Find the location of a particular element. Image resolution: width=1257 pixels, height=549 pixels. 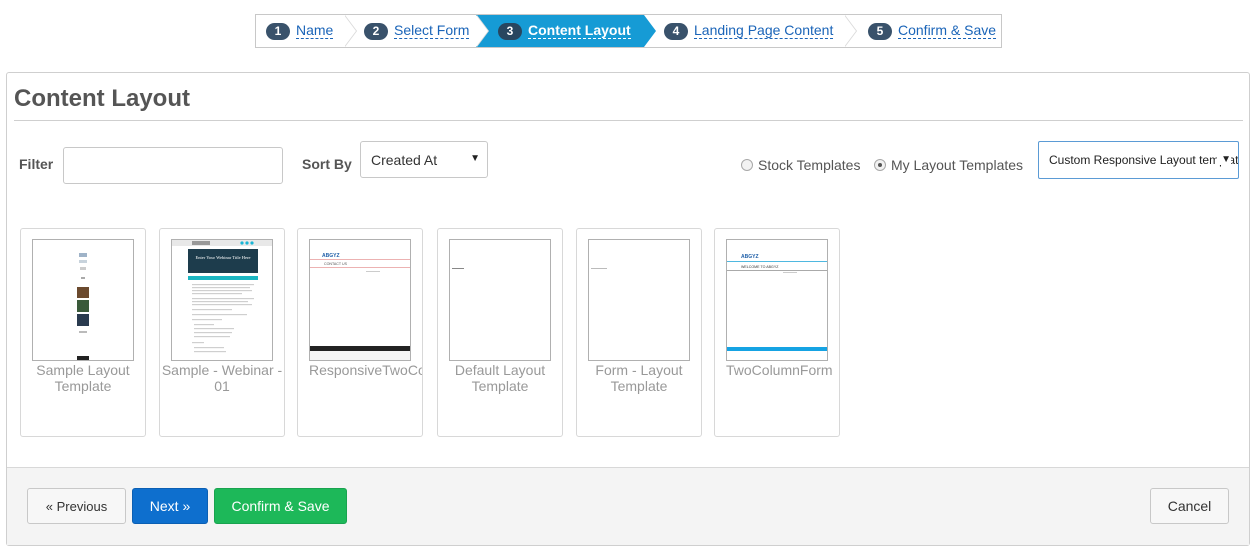

template-category-value: Custom Responsive Layout templates is located at coordinates (1144, 160).